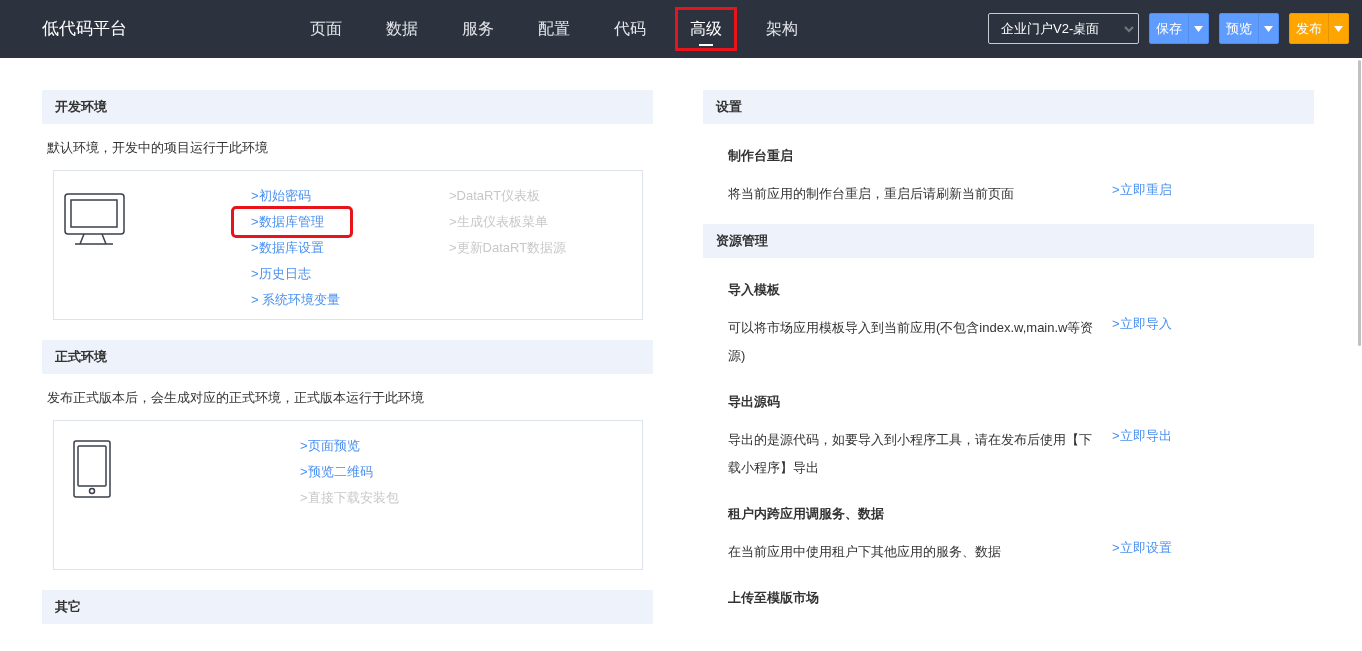  What do you see at coordinates (281, 274) in the screenshot?
I see `link: >历史日志` at bounding box center [281, 274].